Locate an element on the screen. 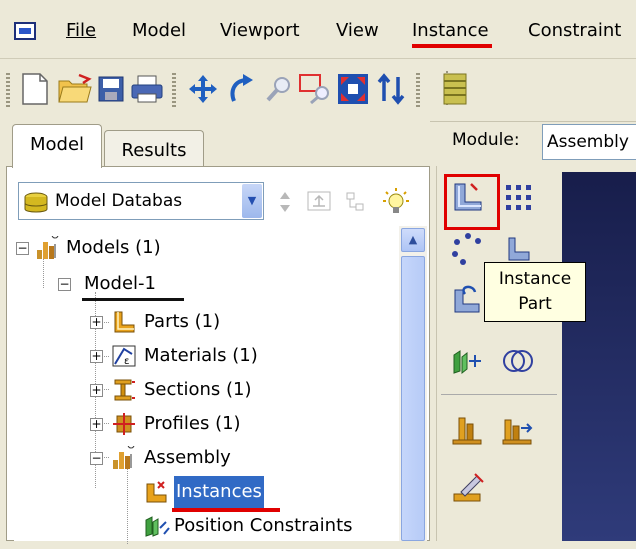 This screenshot has width=636, height=549. tree-scrollbar: ▲ is located at coordinates (413, 383).